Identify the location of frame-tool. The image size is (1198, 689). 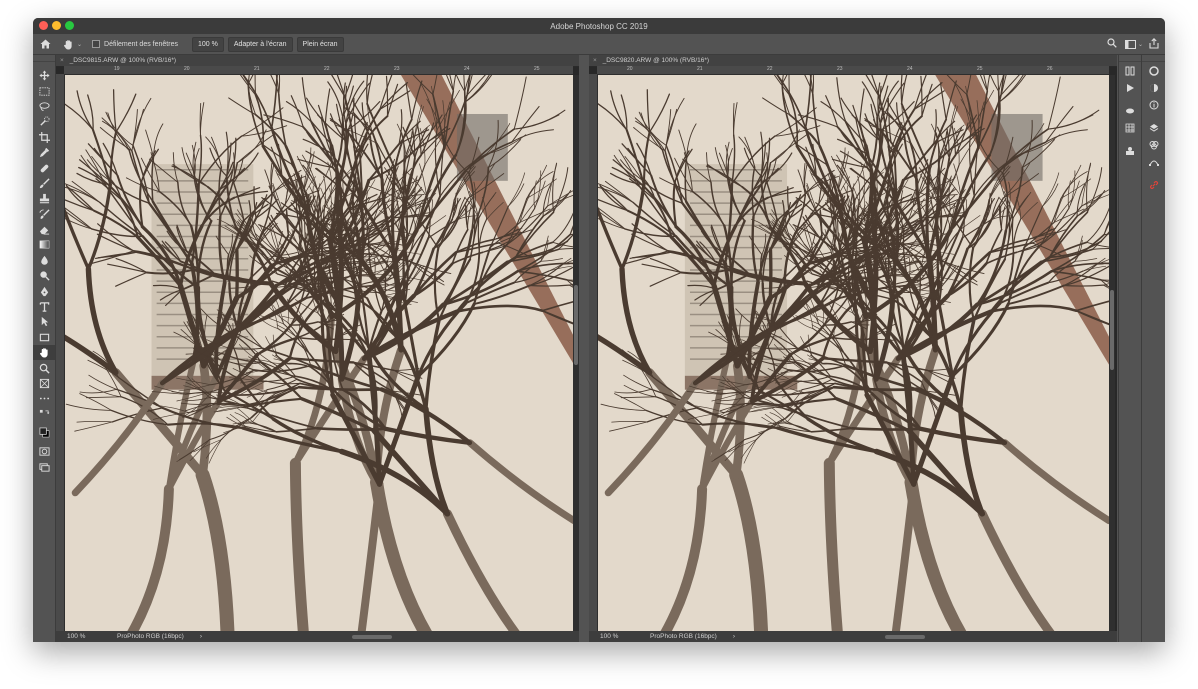
(44, 383).